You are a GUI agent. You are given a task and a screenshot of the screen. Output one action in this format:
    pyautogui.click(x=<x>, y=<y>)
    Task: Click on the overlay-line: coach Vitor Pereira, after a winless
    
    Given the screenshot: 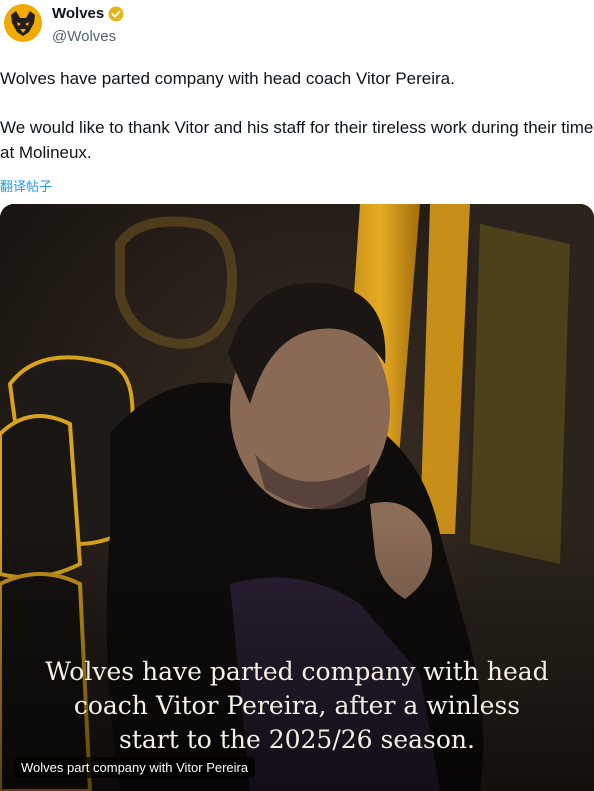 What is the action you would take?
    pyautogui.click(x=297, y=705)
    